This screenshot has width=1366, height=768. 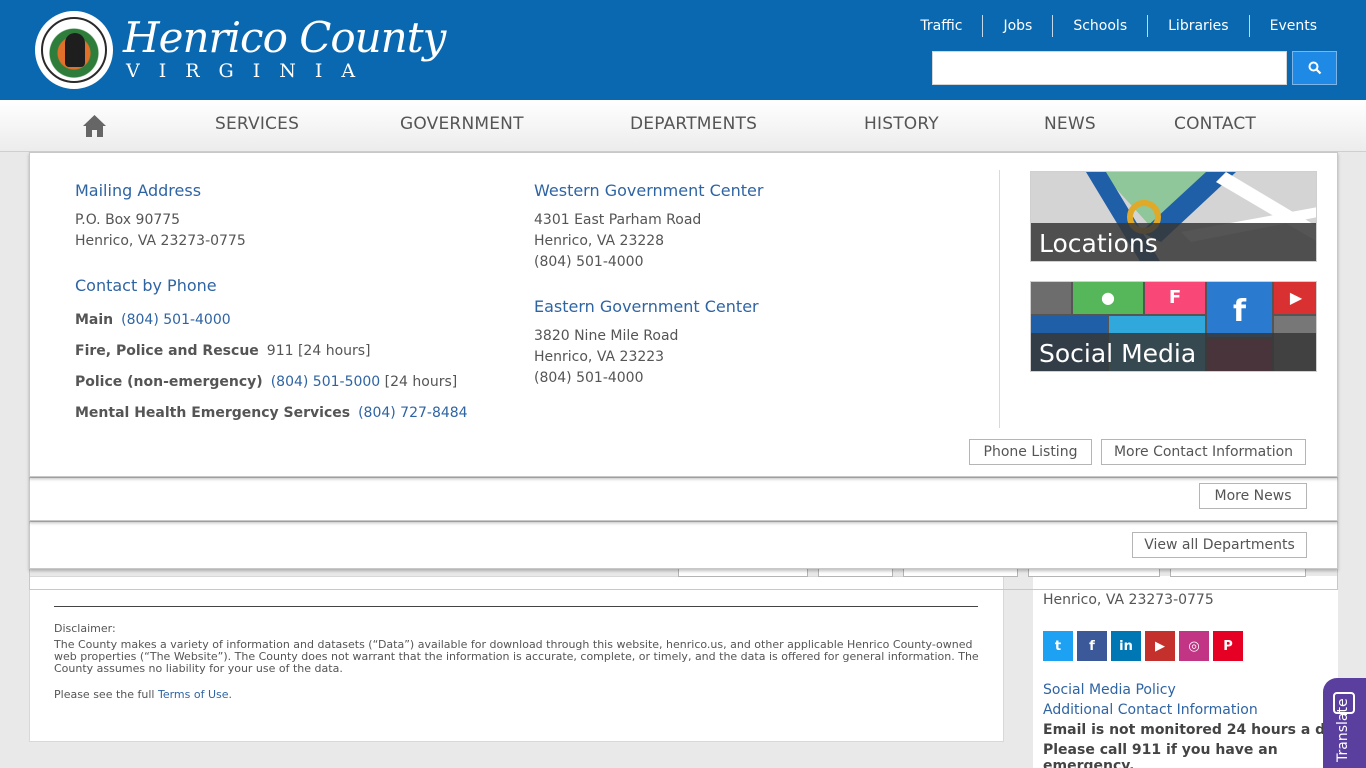 I want to click on mailing-line2: Henrico, VA 23273-0775, so click(x=160, y=241).